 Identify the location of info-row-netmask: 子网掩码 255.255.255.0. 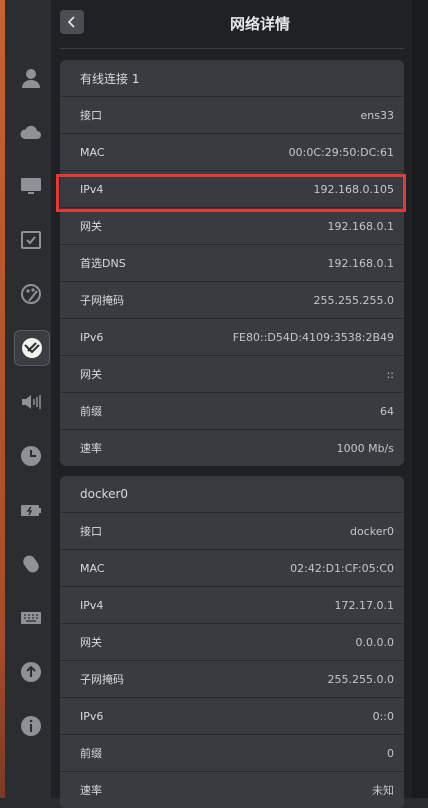
(232, 300).